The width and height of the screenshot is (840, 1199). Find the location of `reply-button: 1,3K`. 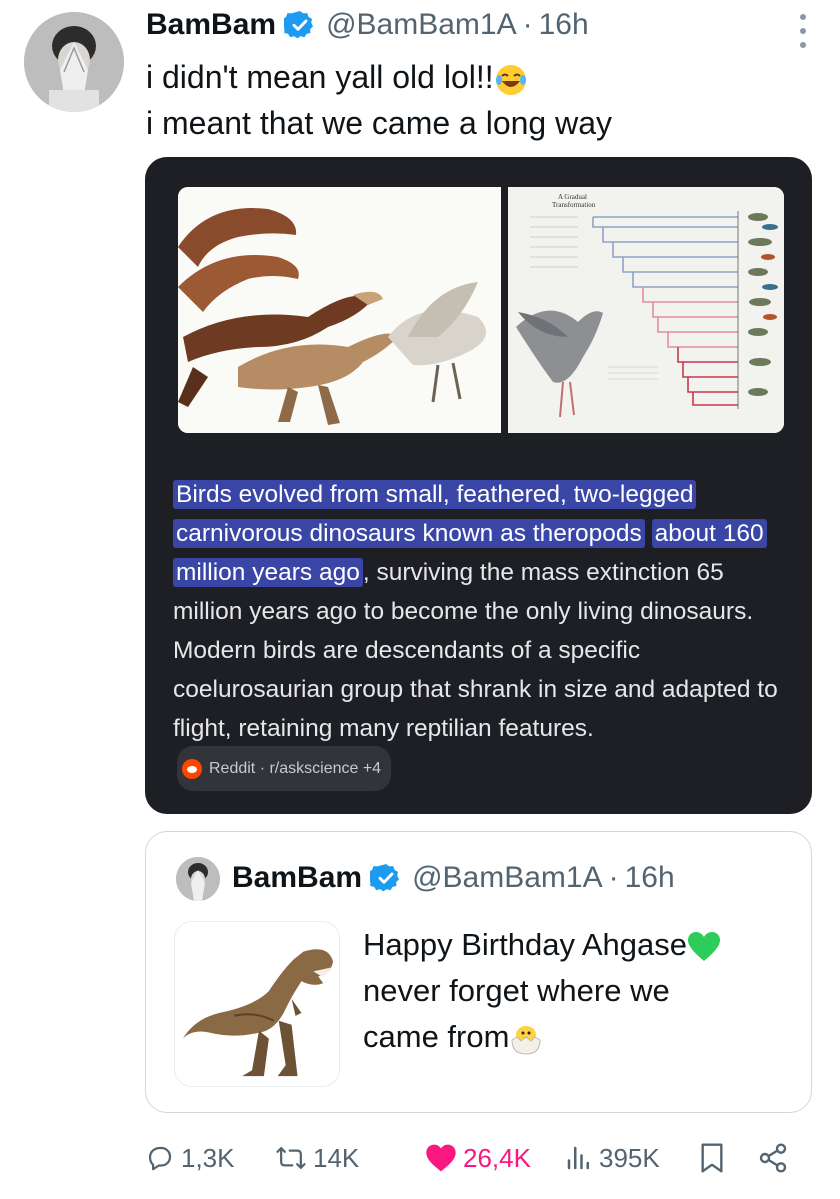

reply-button: 1,3K is located at coordinates (190, 1158).